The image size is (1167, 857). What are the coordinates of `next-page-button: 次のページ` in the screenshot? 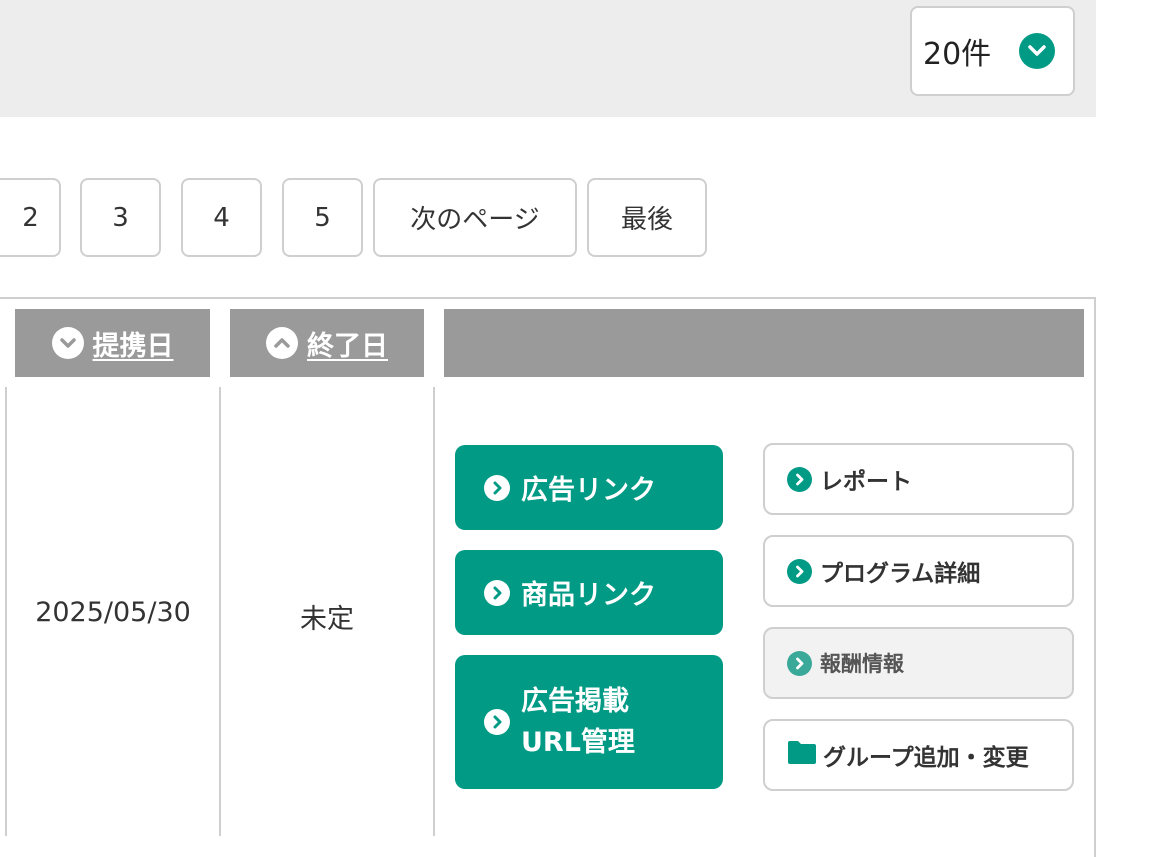 It's located at (475, 217).